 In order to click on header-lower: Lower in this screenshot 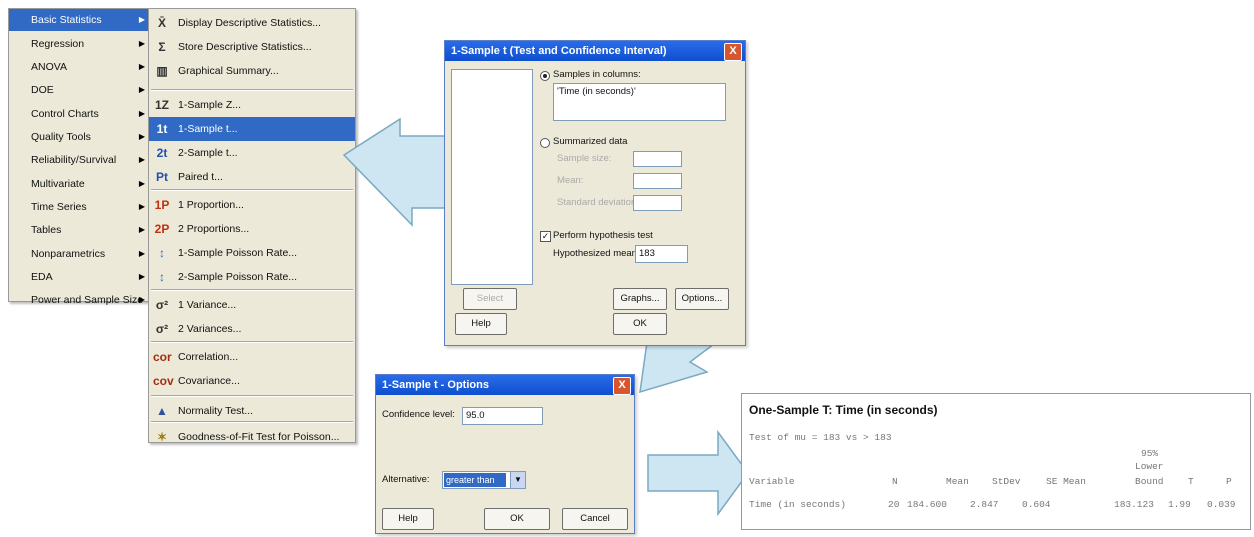, I will do `click(1149, 466)`.